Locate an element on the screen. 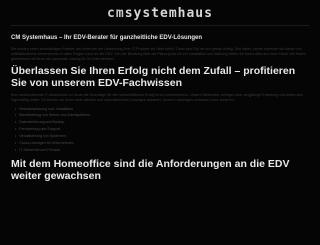 This screenshot has height=245, width=320. list-item: IT-Sicherheit und Firewall is located at coordinates (162, 150).